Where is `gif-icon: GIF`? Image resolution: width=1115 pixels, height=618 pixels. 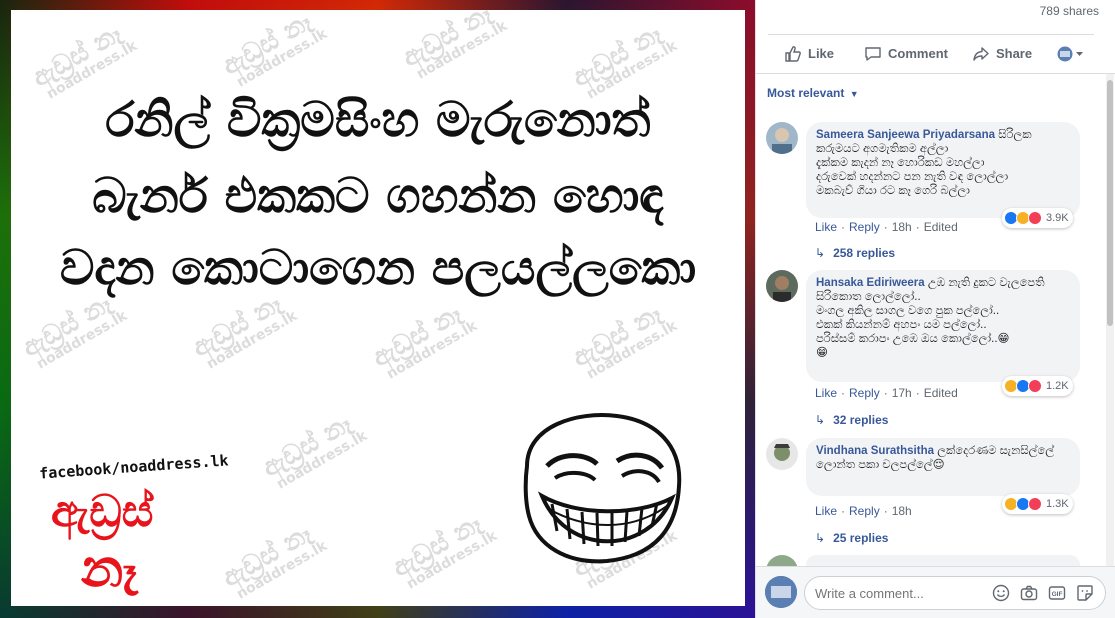 gif-icon: GIF is located at coordinates (1057, 593).